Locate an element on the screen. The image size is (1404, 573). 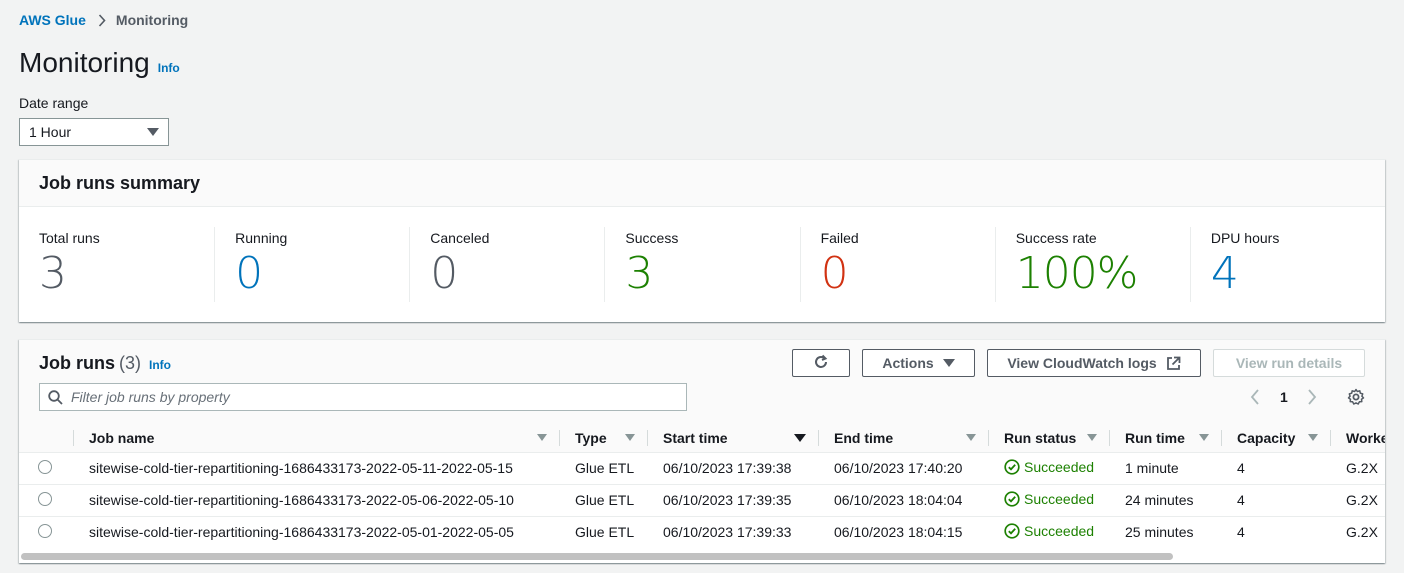
search-icon is located at coordinates (55, 397).